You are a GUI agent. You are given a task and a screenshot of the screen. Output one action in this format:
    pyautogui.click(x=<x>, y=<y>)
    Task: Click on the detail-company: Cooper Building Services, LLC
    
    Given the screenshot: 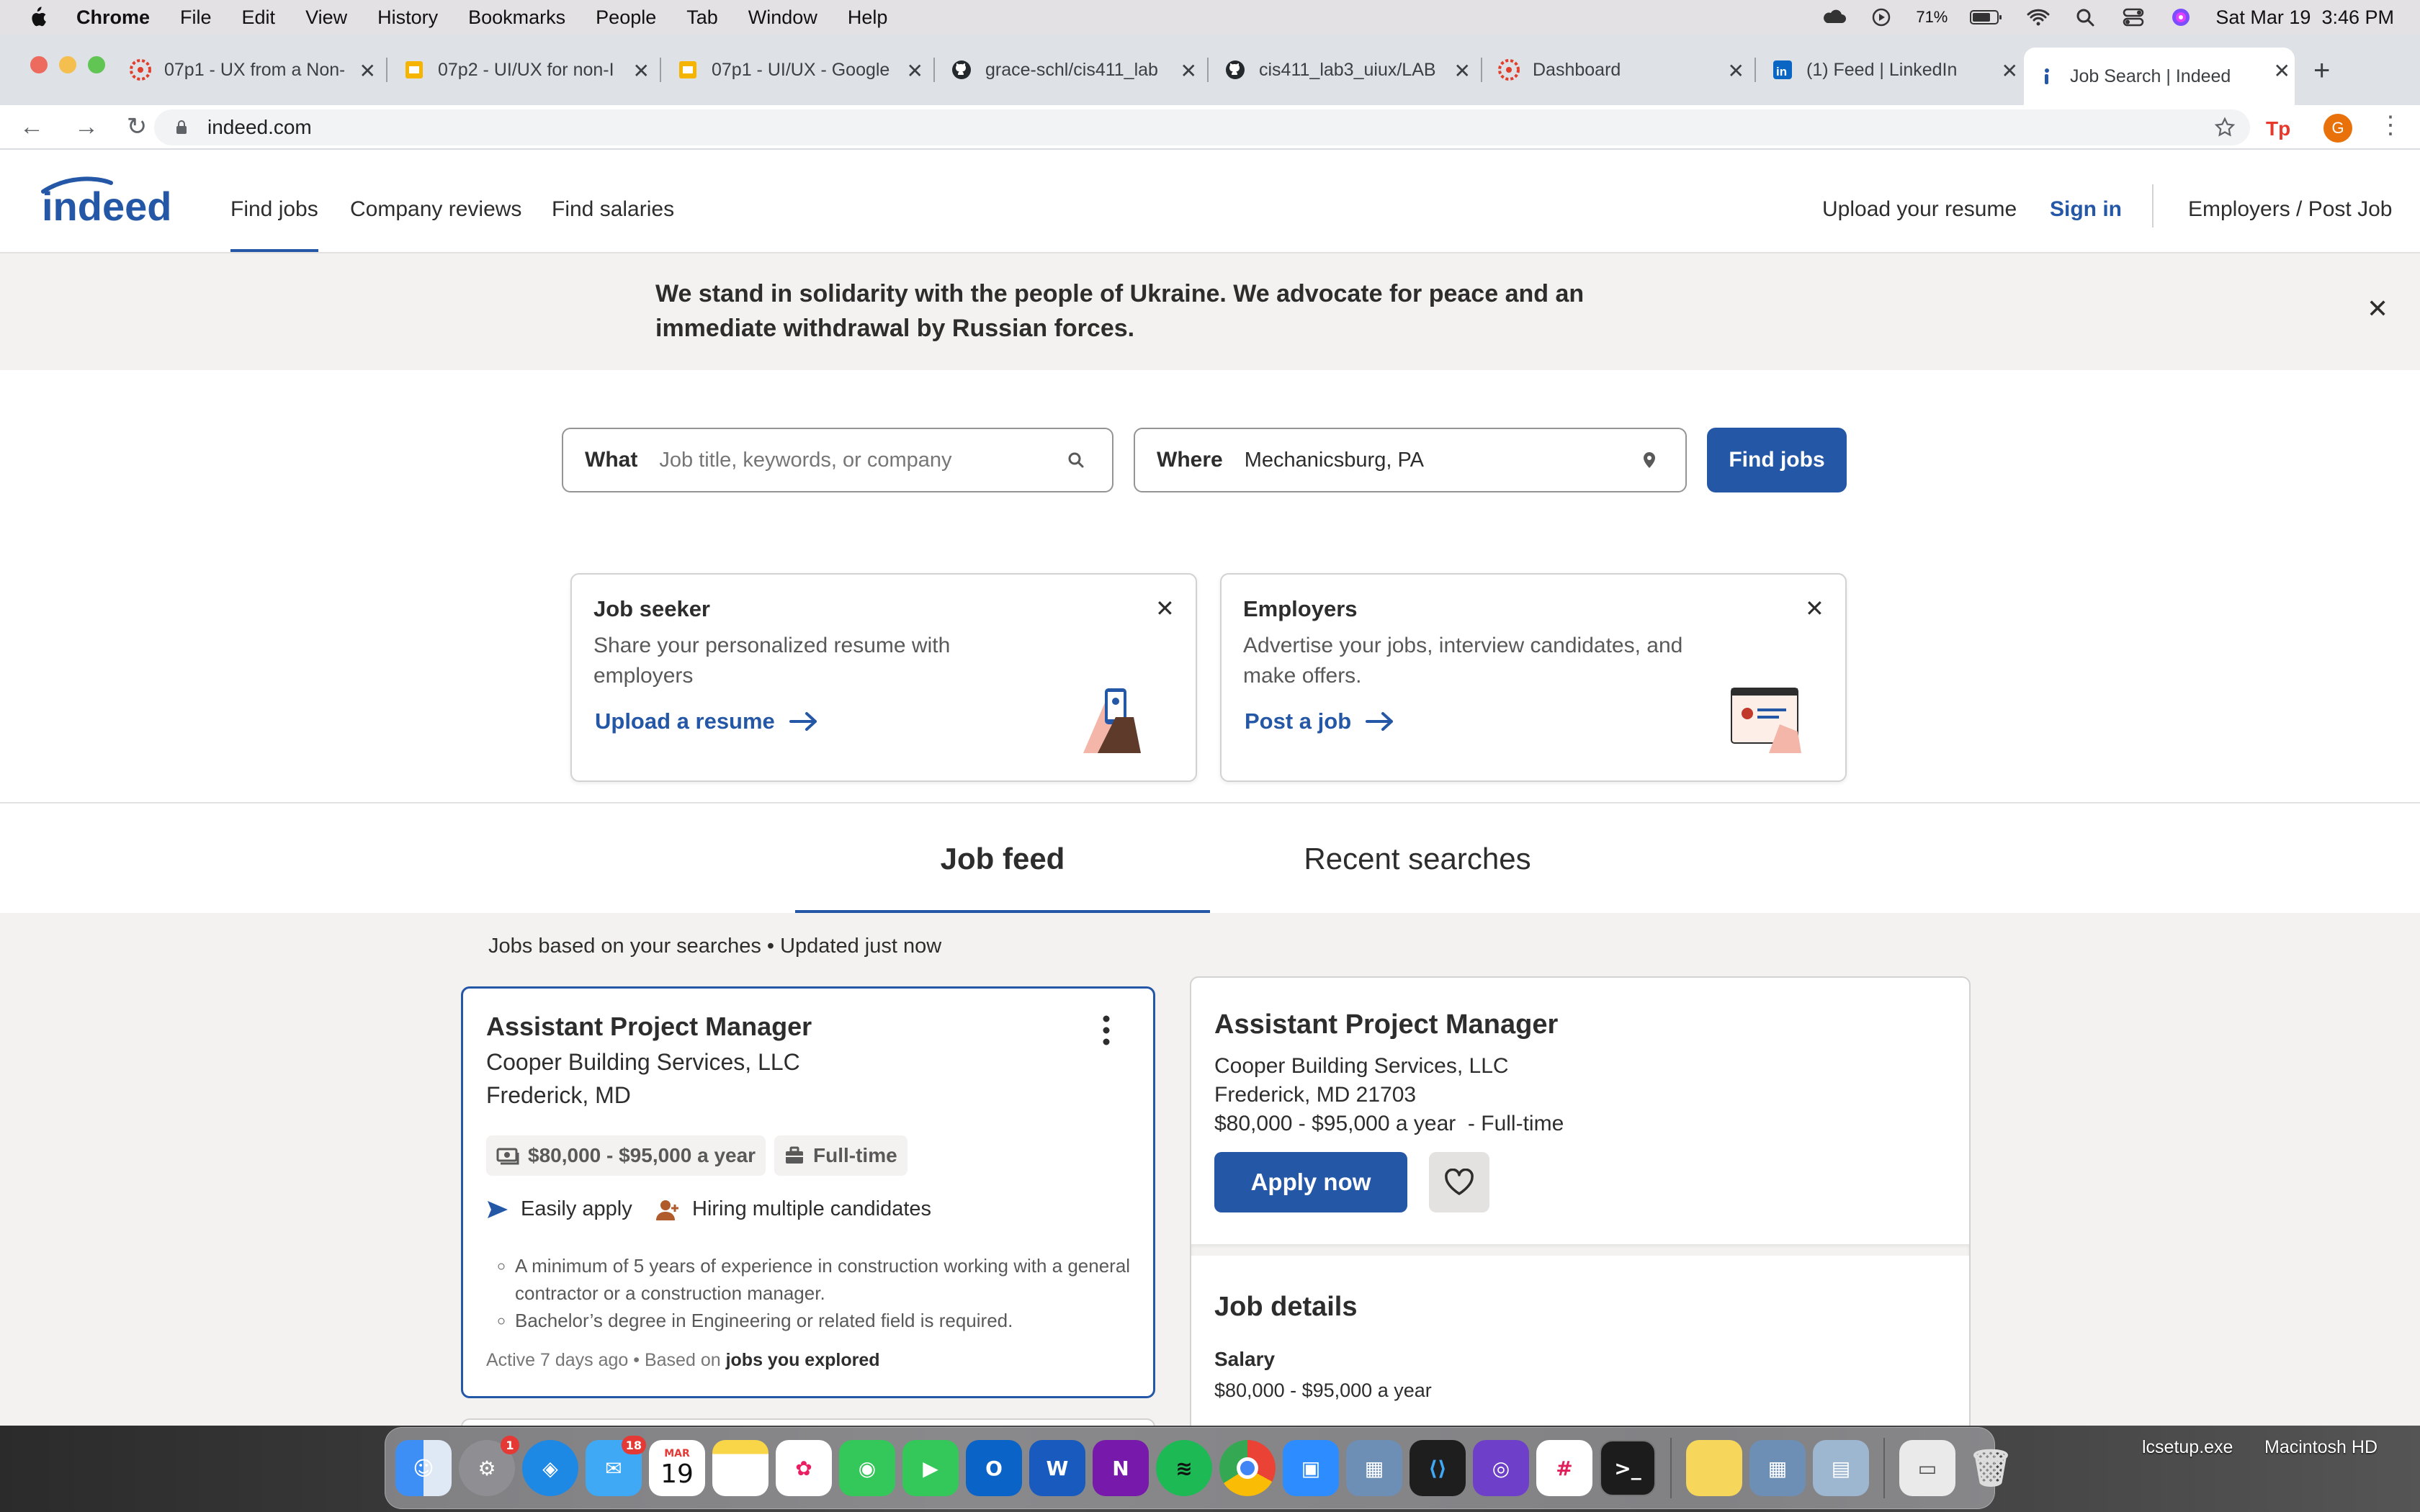 What is the action you would take?
    pyautogui.click(x=1361, y=1066)
    